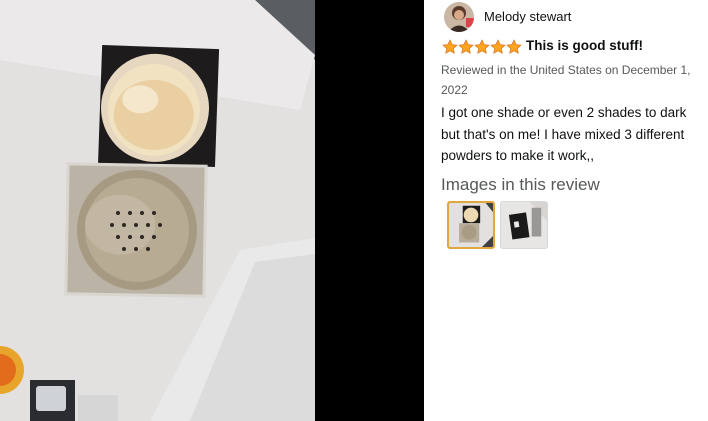  I want to click on star-rating, so click(482, 47).